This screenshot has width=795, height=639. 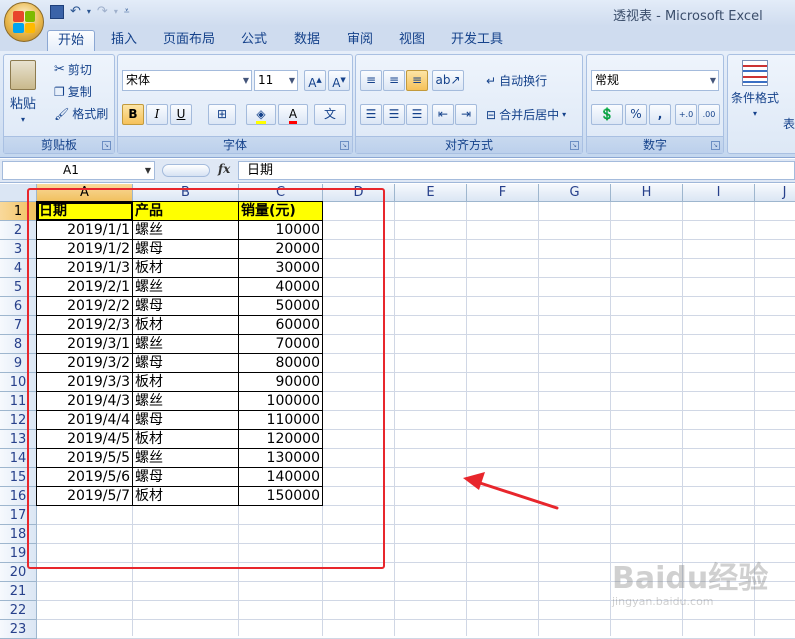 What do you see at coordinates (186, 211) in the screenshot?
I see `header-cell-product: 产品` at bounding box center [186, 211].